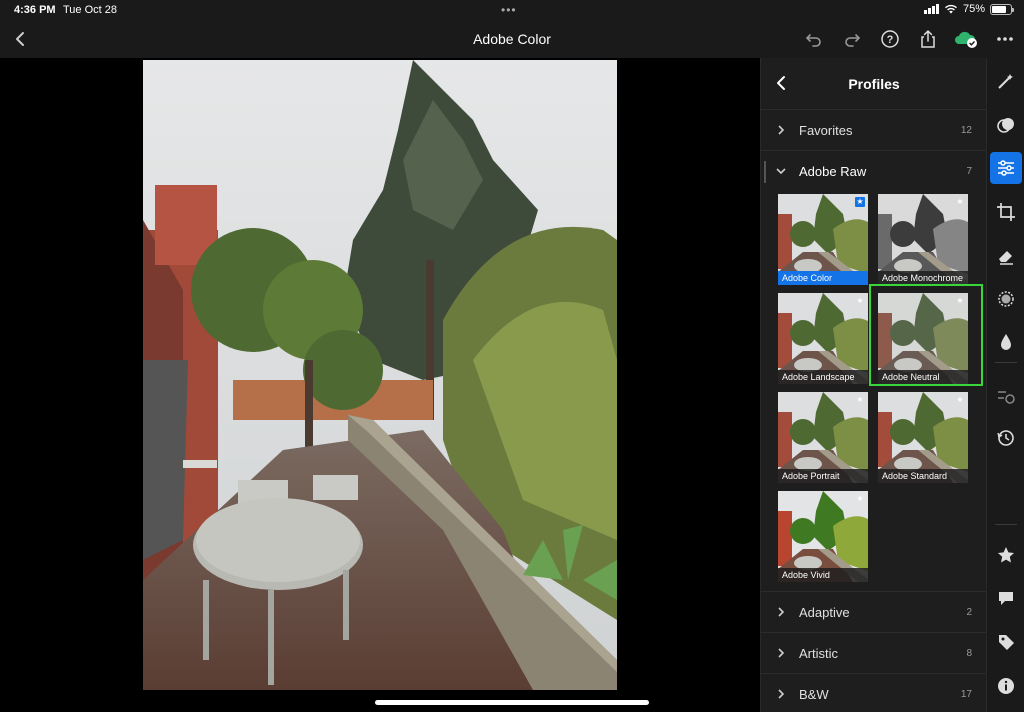 The image size is (1024, 712). I want to click on undo-icon, so click(814, 39).